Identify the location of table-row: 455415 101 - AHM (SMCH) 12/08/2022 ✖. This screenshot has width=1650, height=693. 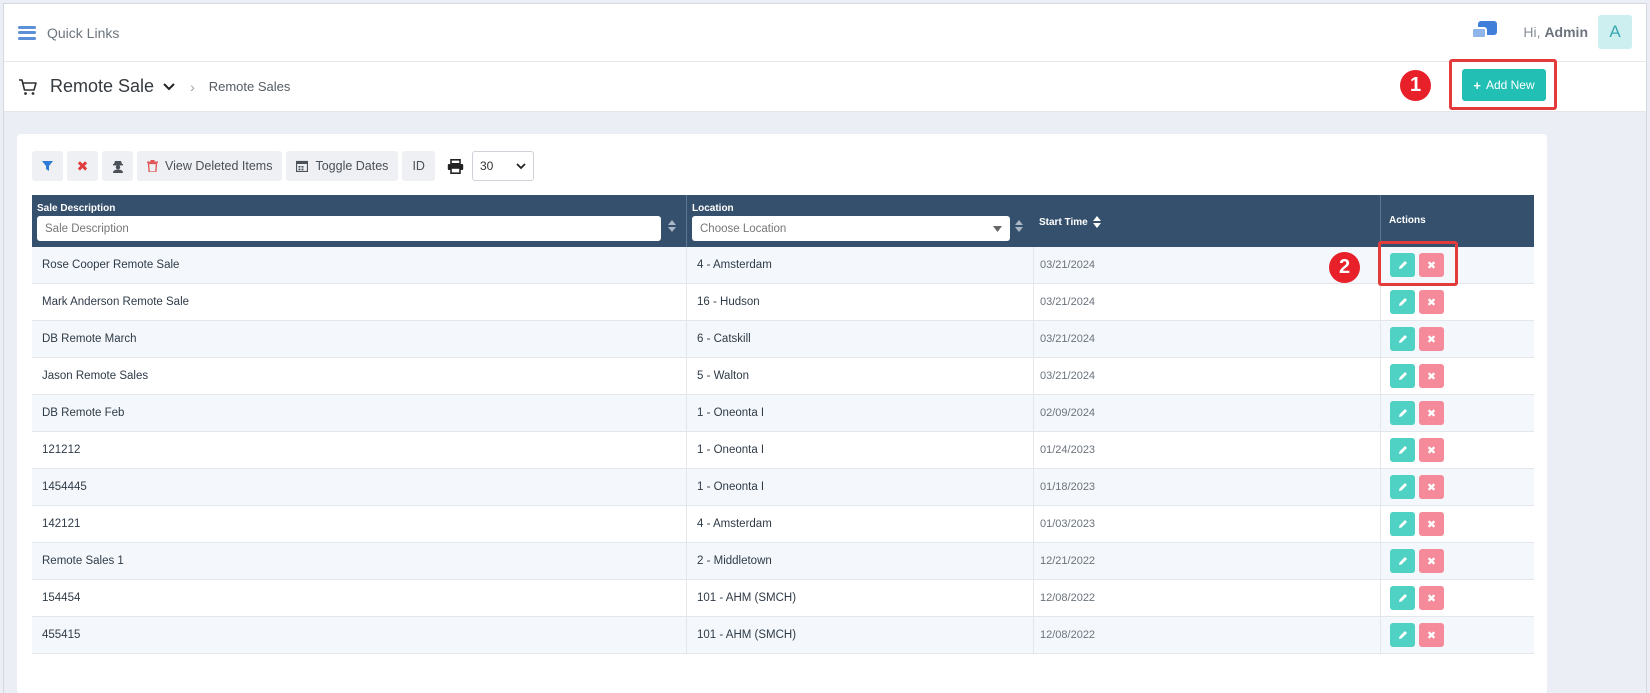
(783, 635).